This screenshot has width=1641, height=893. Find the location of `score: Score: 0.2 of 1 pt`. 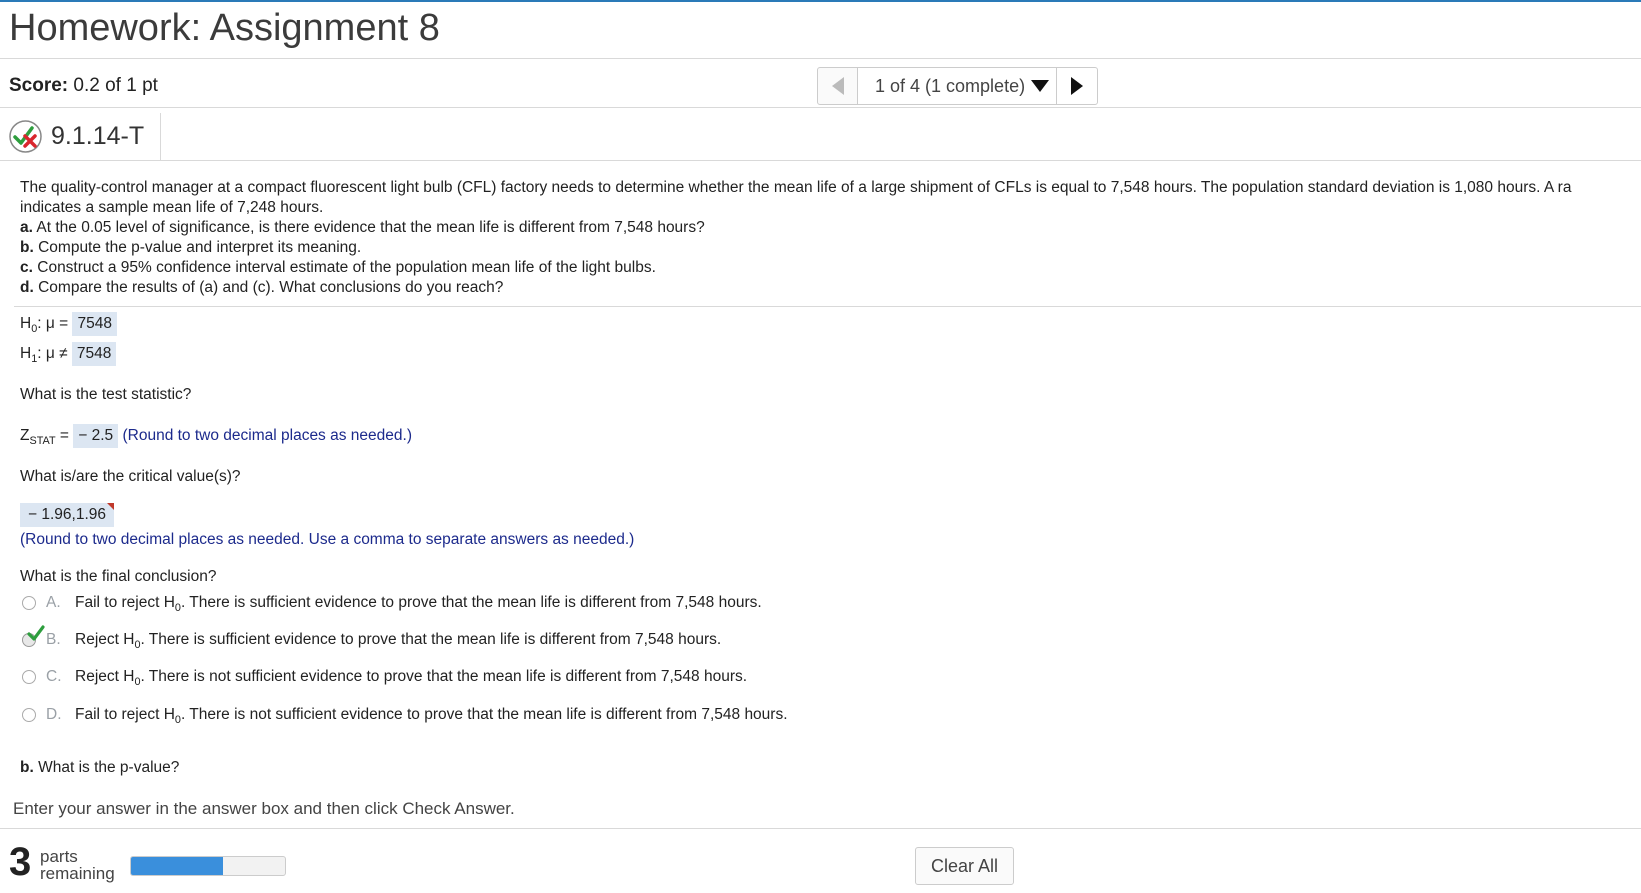

score: Score: 0.2 of 1 pt is located at coordinates (83, 86).